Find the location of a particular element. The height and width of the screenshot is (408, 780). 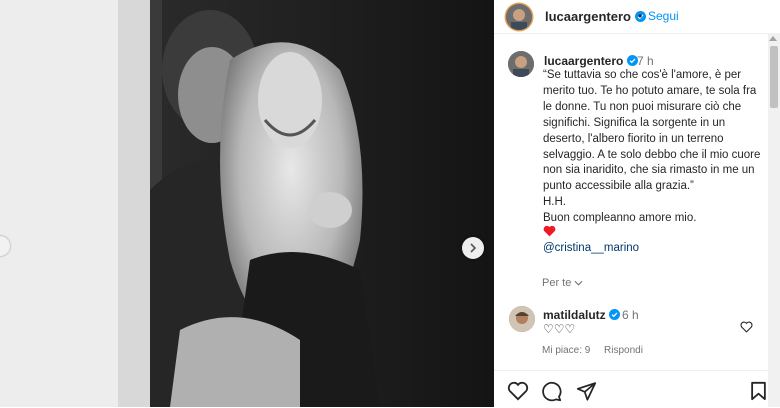

comment-icon is located at coordinates (551, 391).